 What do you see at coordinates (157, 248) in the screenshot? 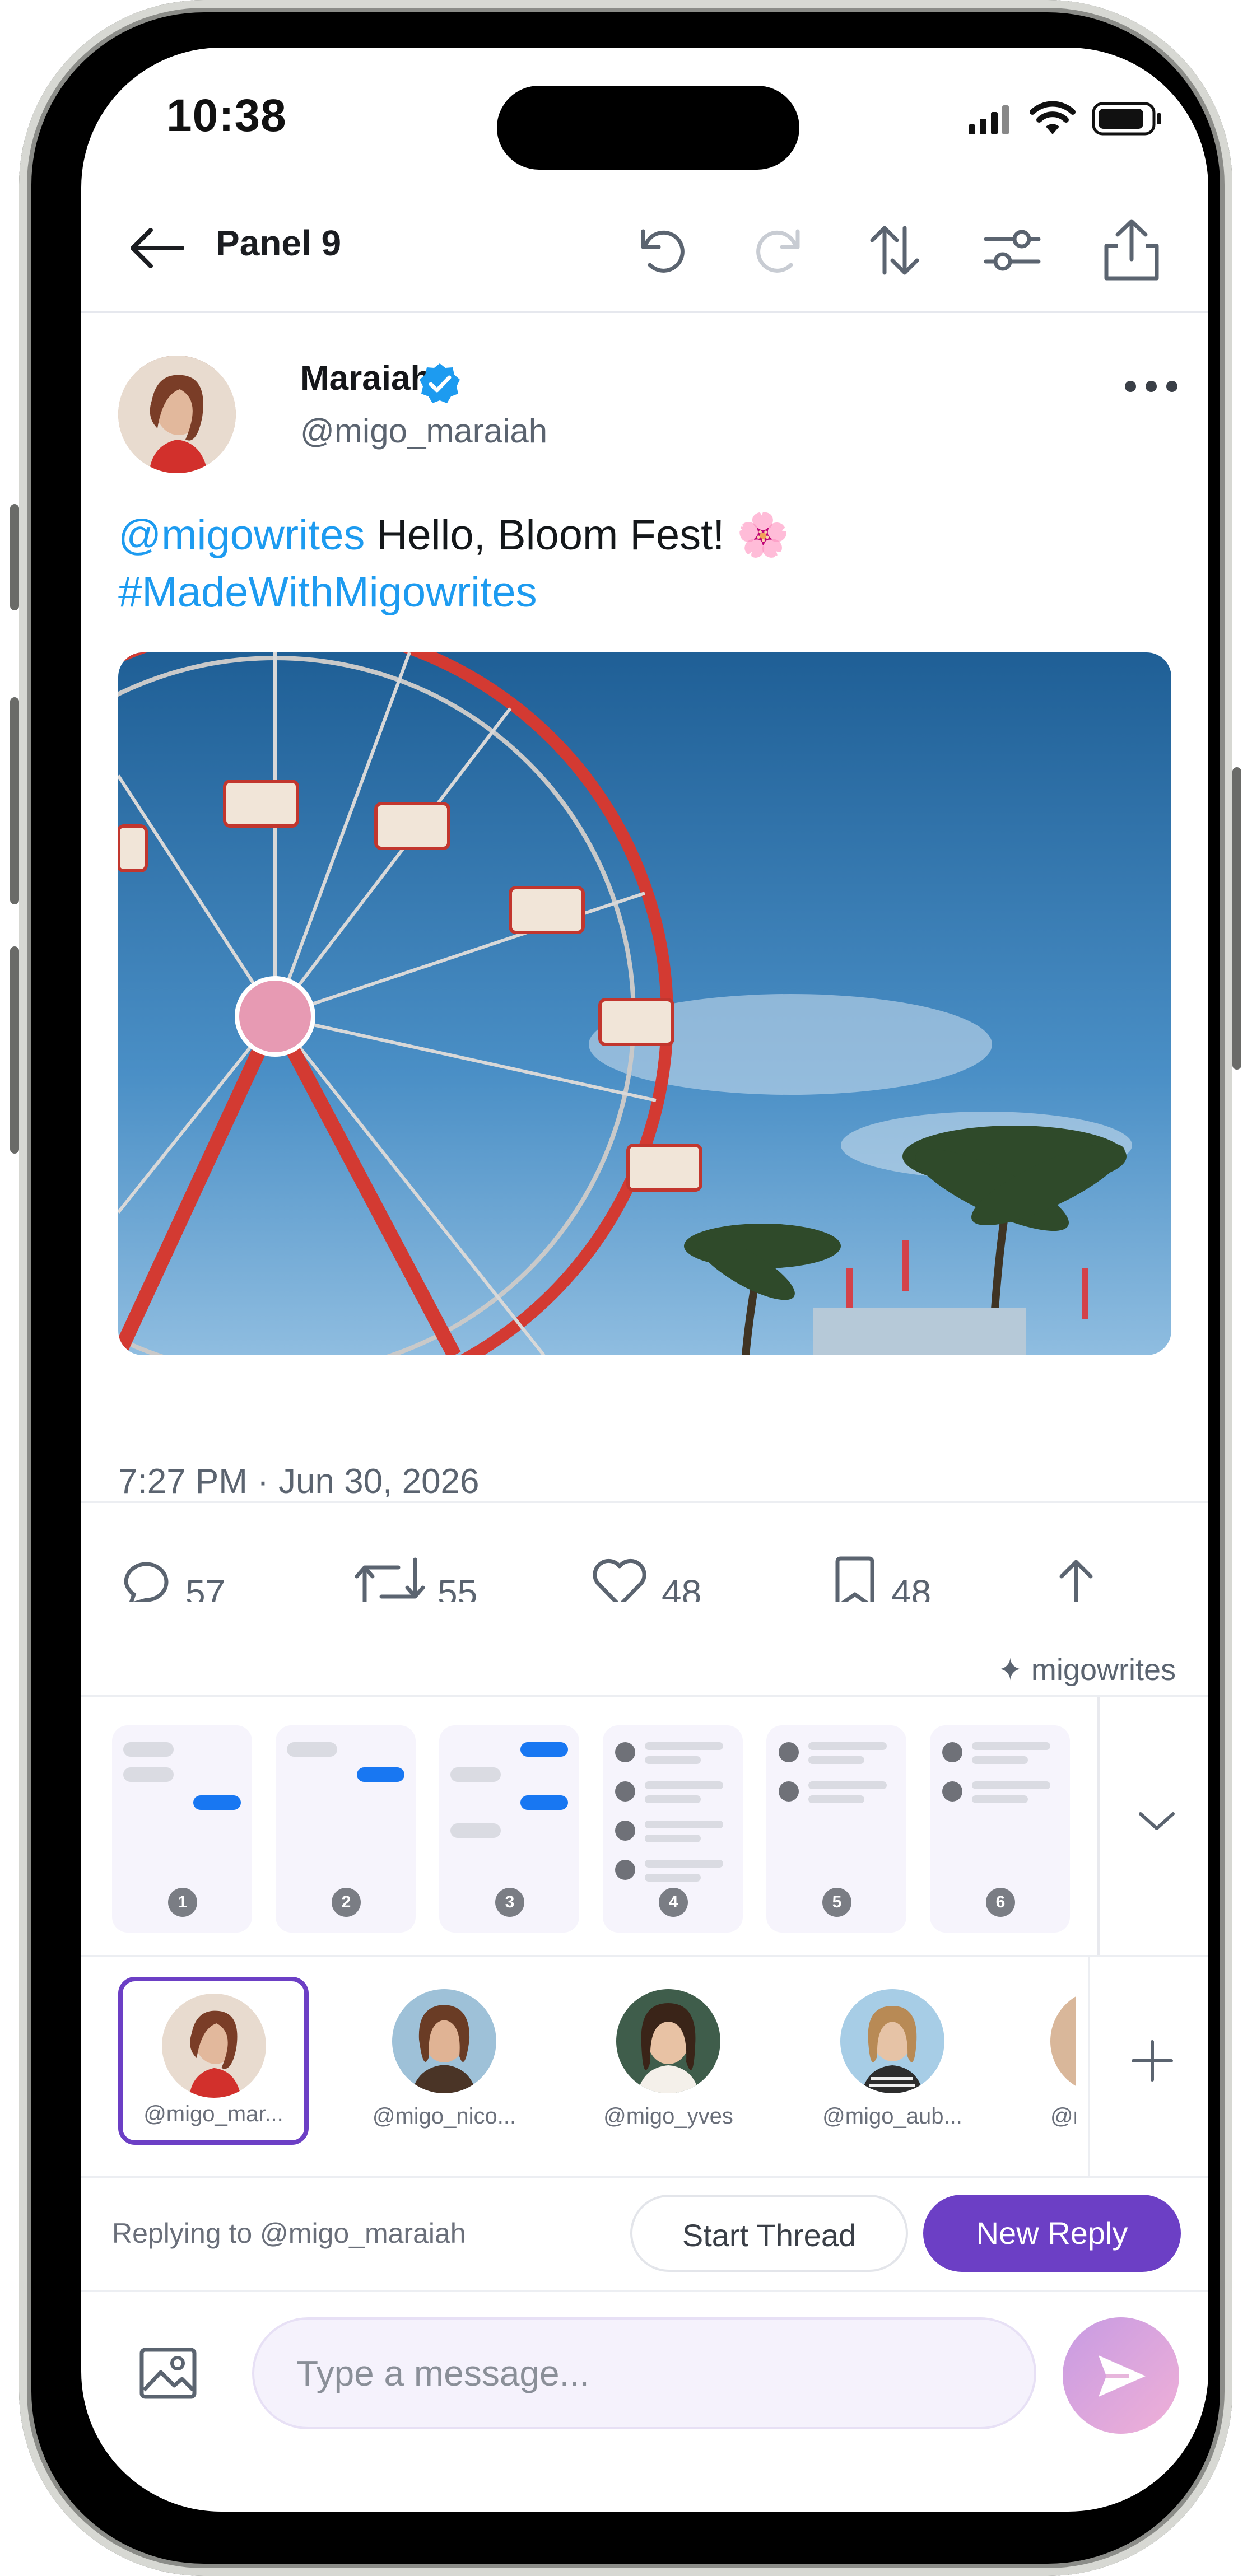
I see `back-arrow-icon` at bounding box center [157, 248].